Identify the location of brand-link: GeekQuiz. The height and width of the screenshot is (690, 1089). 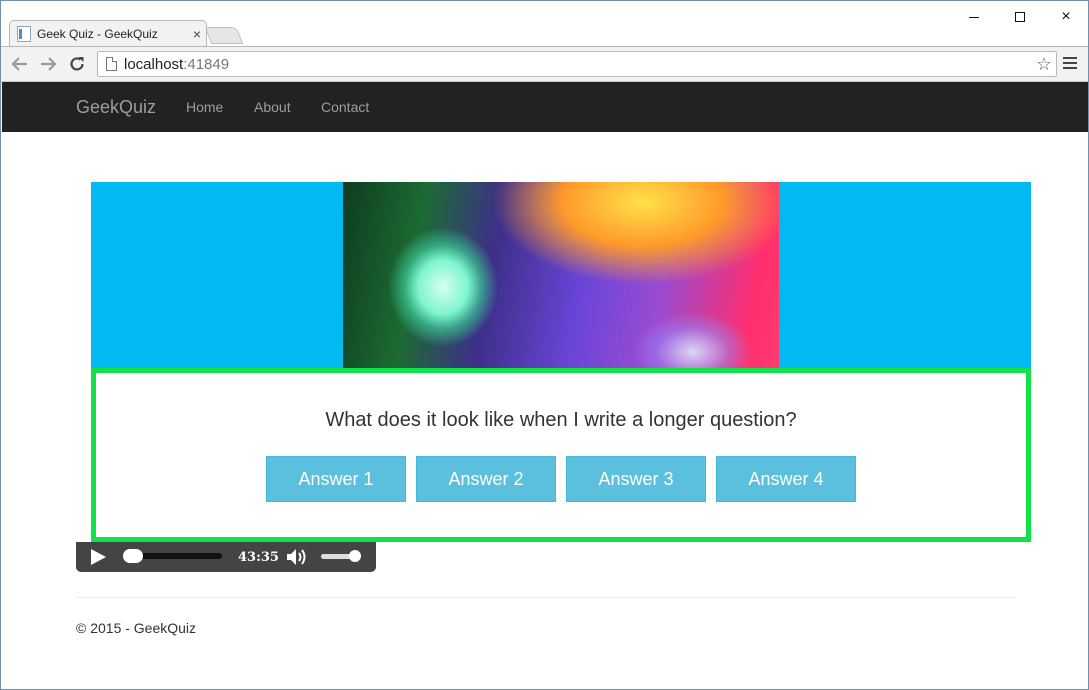
(116, 107).